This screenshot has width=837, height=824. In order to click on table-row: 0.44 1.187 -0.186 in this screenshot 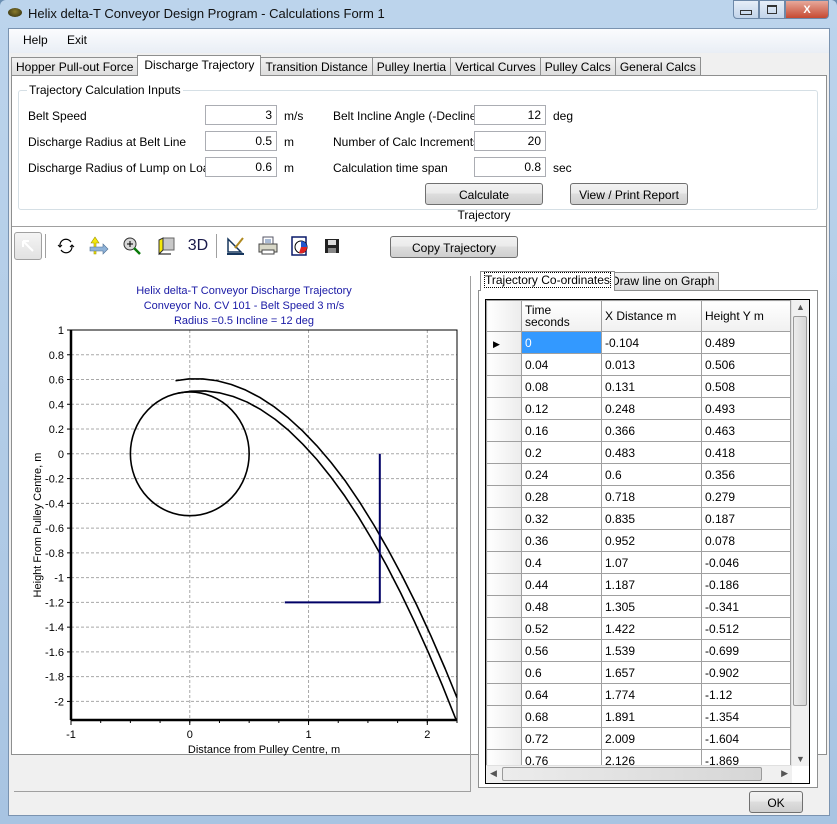, I will do `click(638, 584)`.